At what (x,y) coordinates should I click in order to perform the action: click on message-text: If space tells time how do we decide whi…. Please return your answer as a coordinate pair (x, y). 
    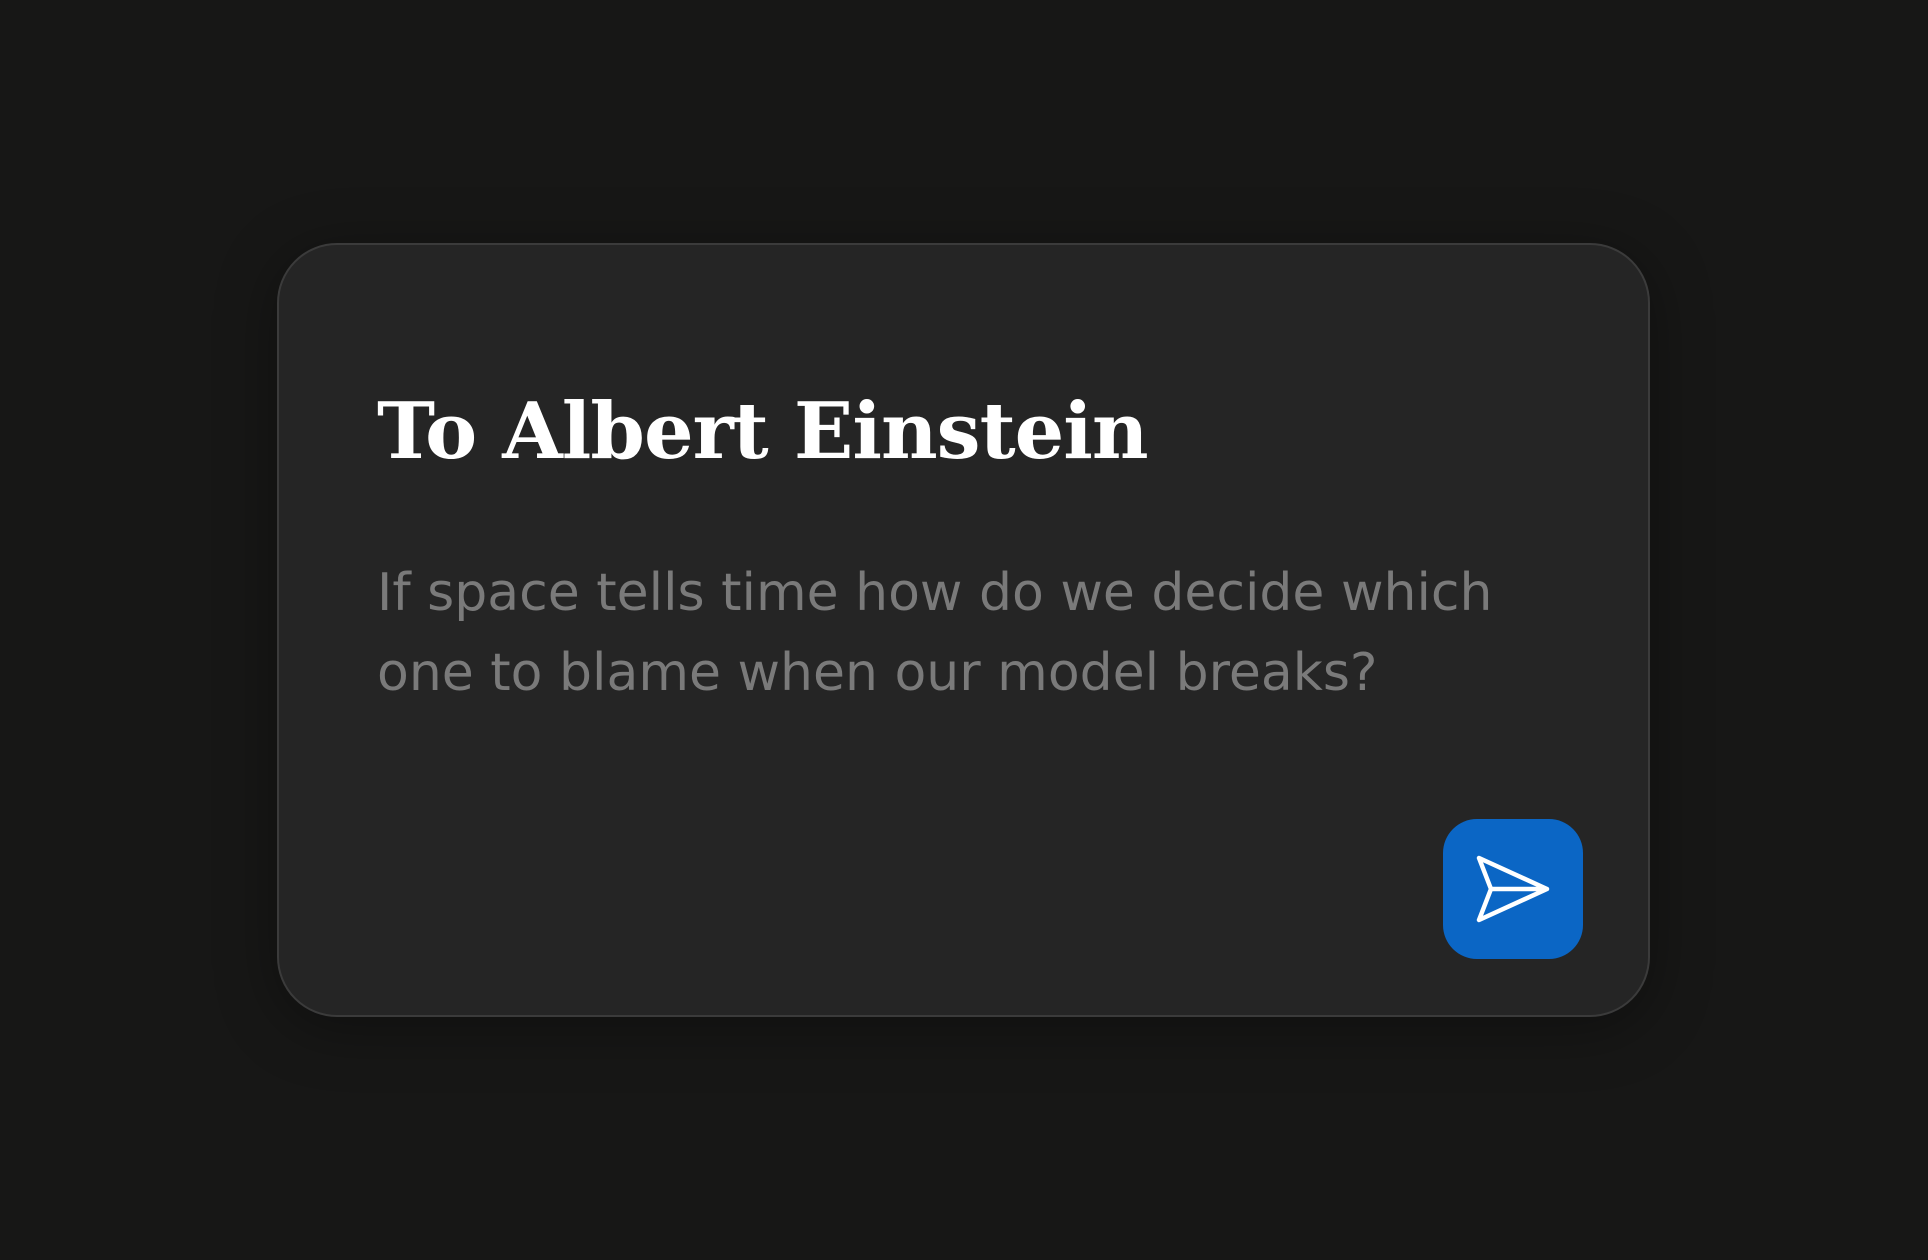
    Looking at the image, I should click on (947, 633).